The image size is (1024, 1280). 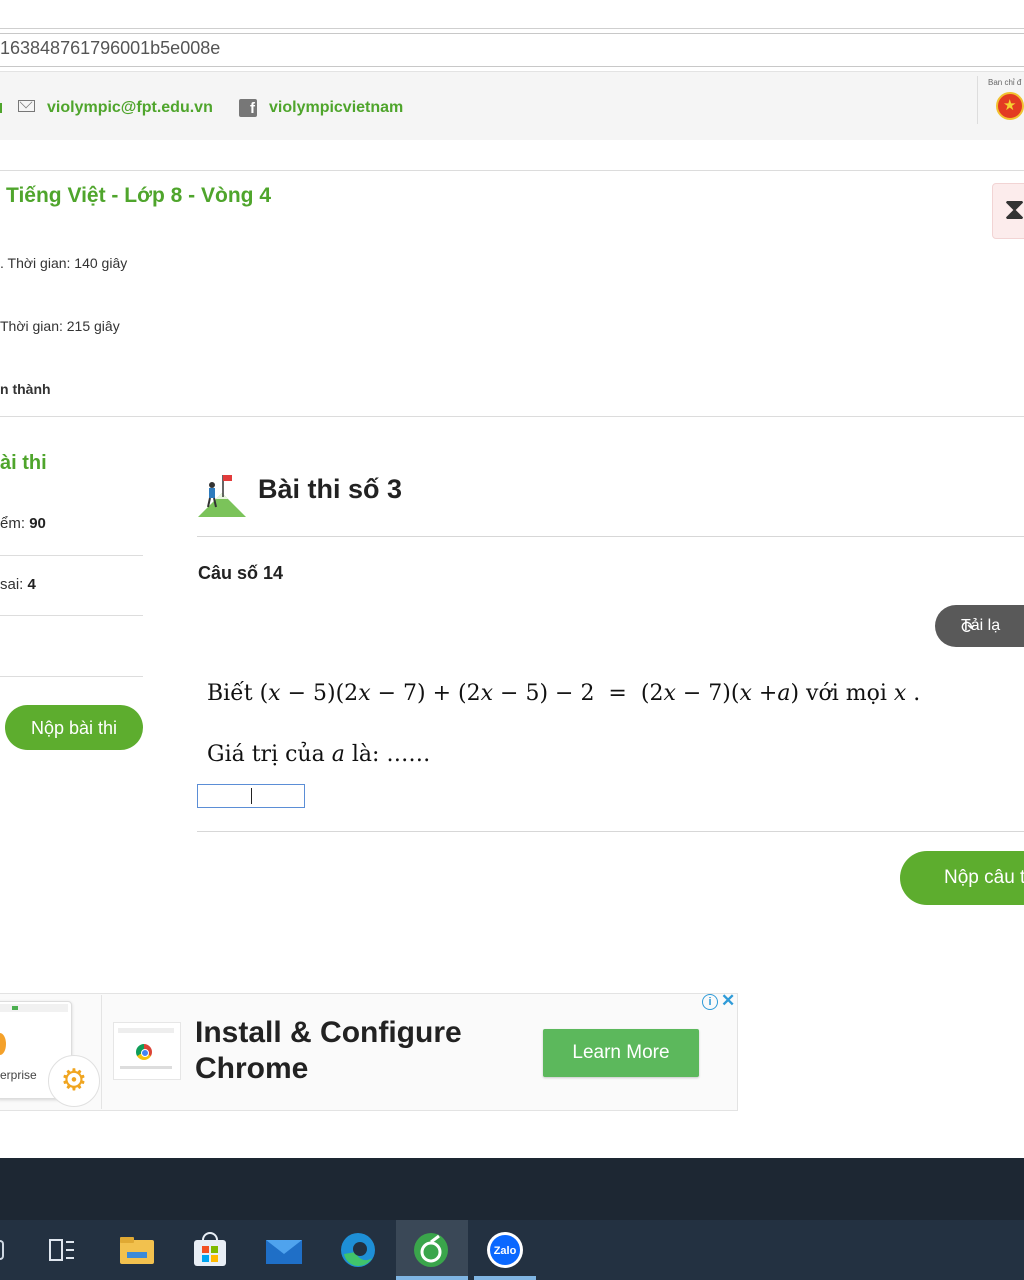 What do you see at coordinates (2, 1250) in the screenshot?
I see `search-icon` at bounding box center [2, 1250].